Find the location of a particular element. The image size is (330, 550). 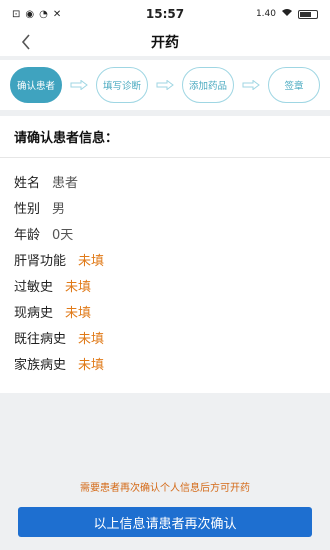

notification-icon: ⊡ is located at coordinates (16, 14).